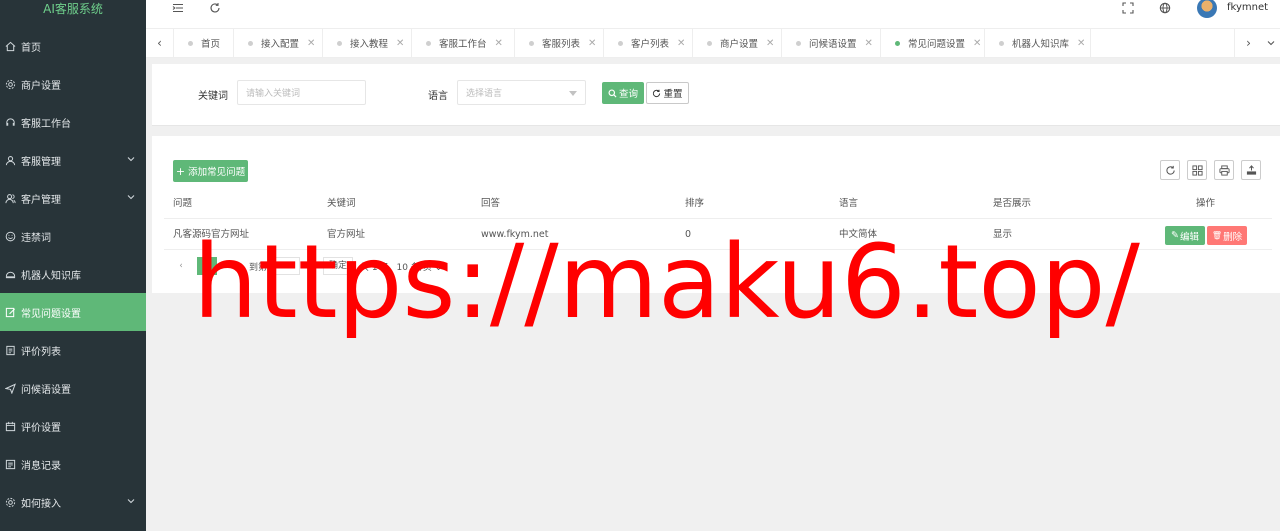 This screenshot has width=1280, height=531. Describe the element at coordinates (831, 43) in the screenshot. I see `tab-greeting-settings: 问候语设置 ✕` at that location.